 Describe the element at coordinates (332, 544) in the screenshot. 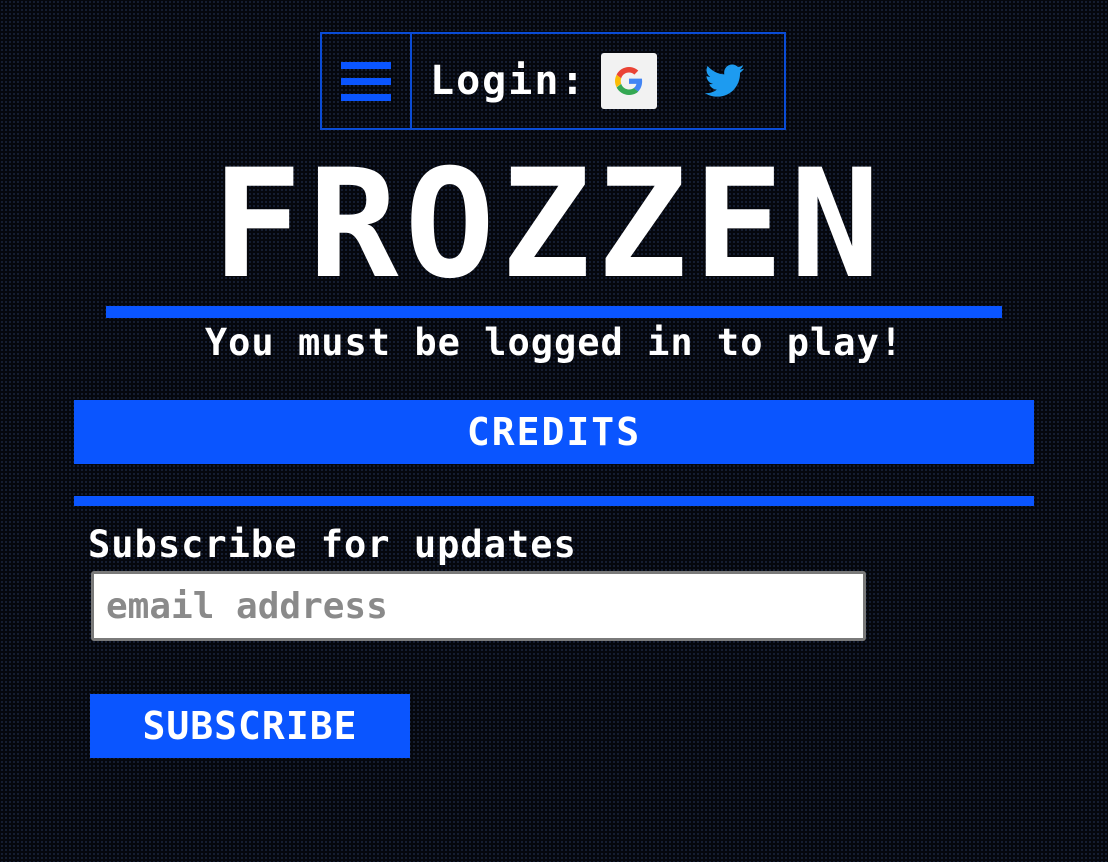

I see `subscribe-heading: Subscribe for updates` at that location.